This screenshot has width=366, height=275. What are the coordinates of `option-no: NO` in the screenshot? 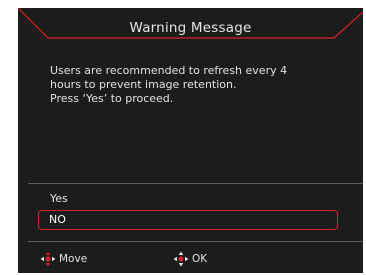 It's located at (188, 220).